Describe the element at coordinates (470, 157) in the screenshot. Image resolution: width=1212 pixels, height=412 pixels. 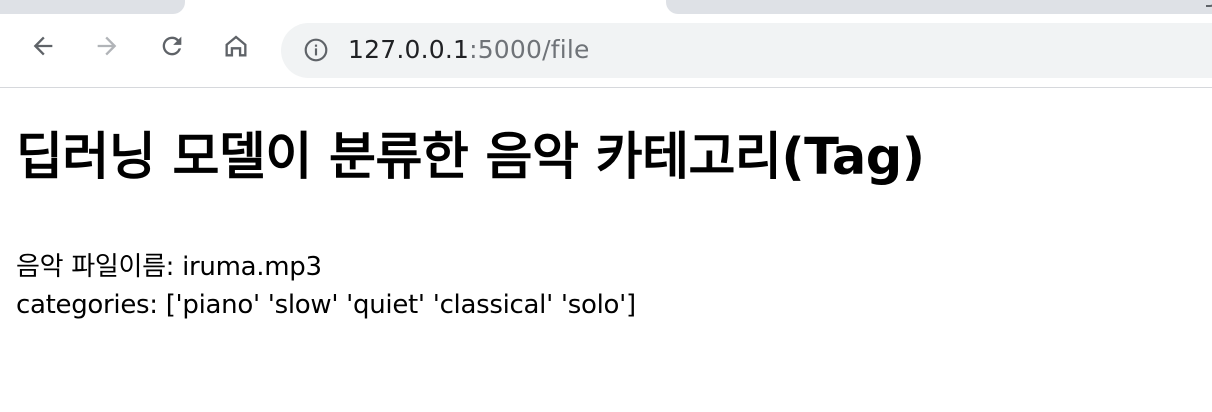
I see `page-title: 딥러닝 모델이 분류한 음악 카테고리(Tag)` at that location.